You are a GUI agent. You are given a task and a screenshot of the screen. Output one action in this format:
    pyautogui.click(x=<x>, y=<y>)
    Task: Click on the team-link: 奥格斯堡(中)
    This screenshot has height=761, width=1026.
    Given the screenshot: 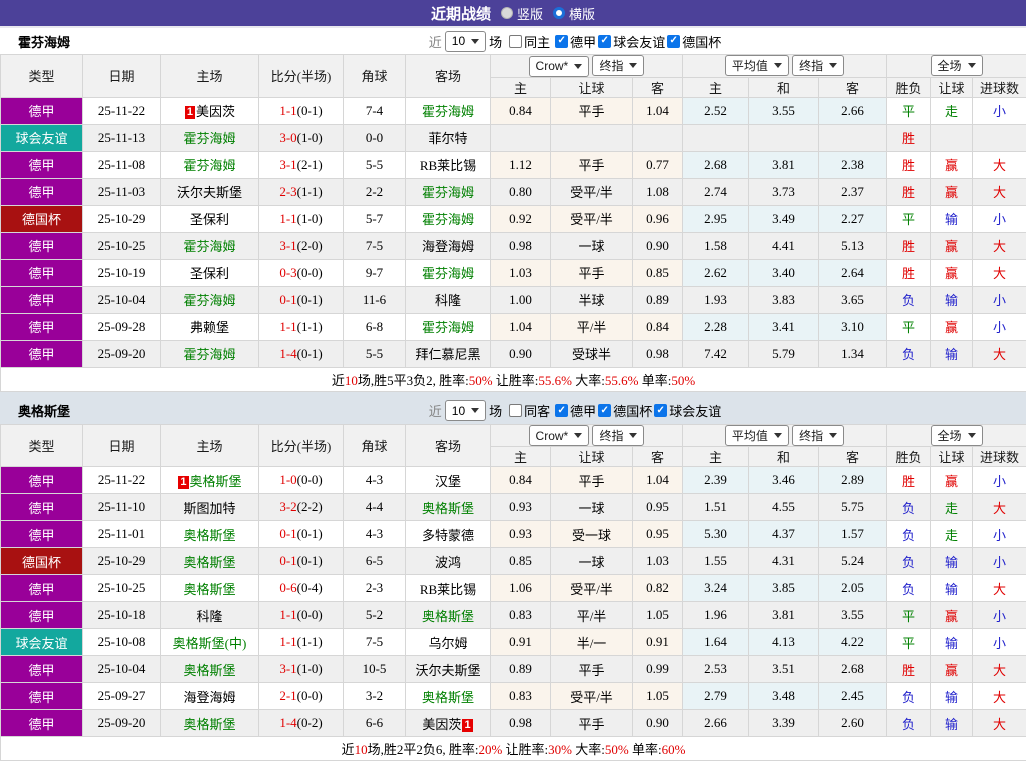 What is the action you would take?
    pyautogui.click(x=210, y=643)
    